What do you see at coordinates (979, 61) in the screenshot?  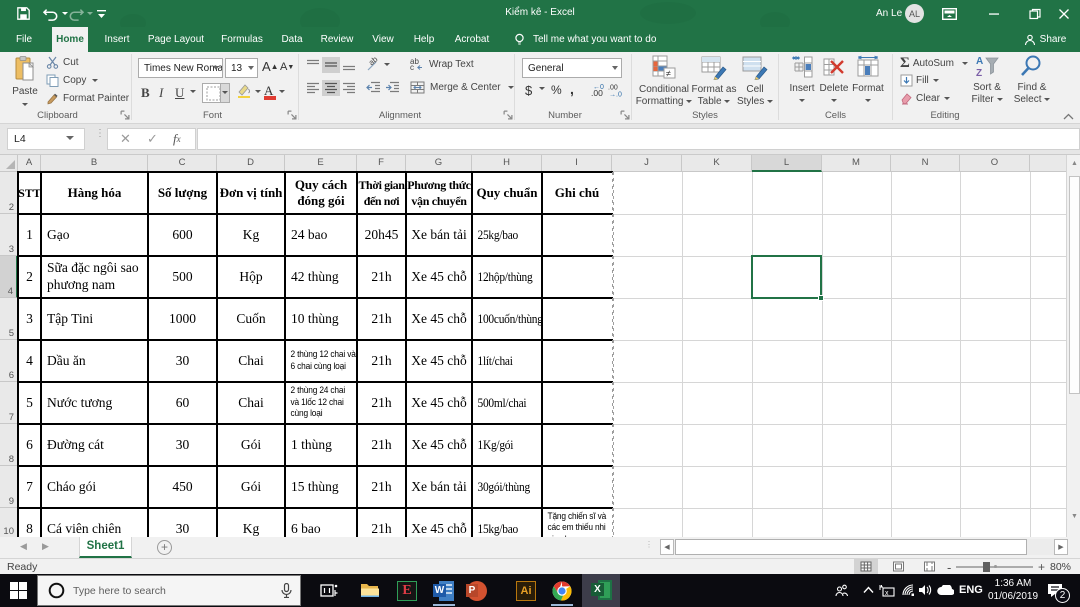 I see `svg-text: A` at bounding box center [979, 61].